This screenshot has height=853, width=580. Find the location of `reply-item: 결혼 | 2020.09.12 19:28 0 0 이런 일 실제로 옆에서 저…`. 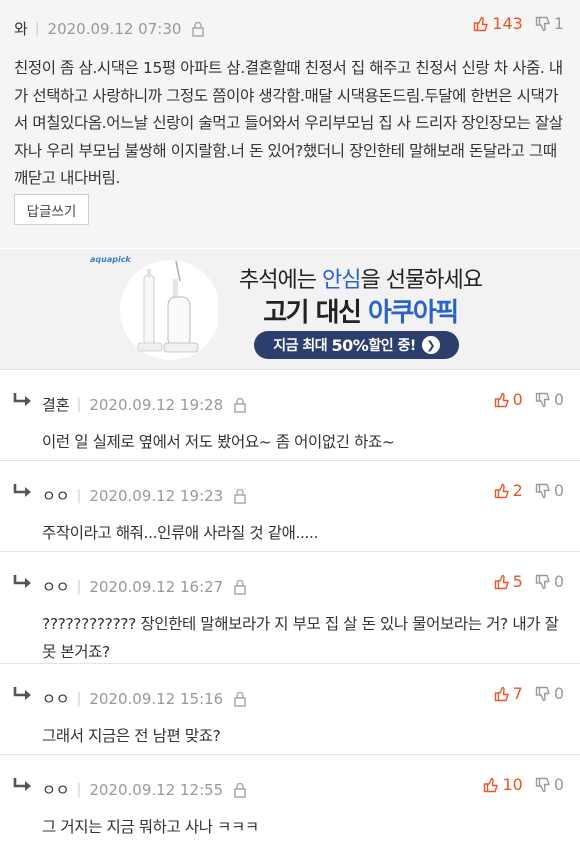

reply-item: 결혼 | 2020.09.12 19:28 0 0 이런 일 실제로 옆에서 저… is located at coordinates (290, 414).